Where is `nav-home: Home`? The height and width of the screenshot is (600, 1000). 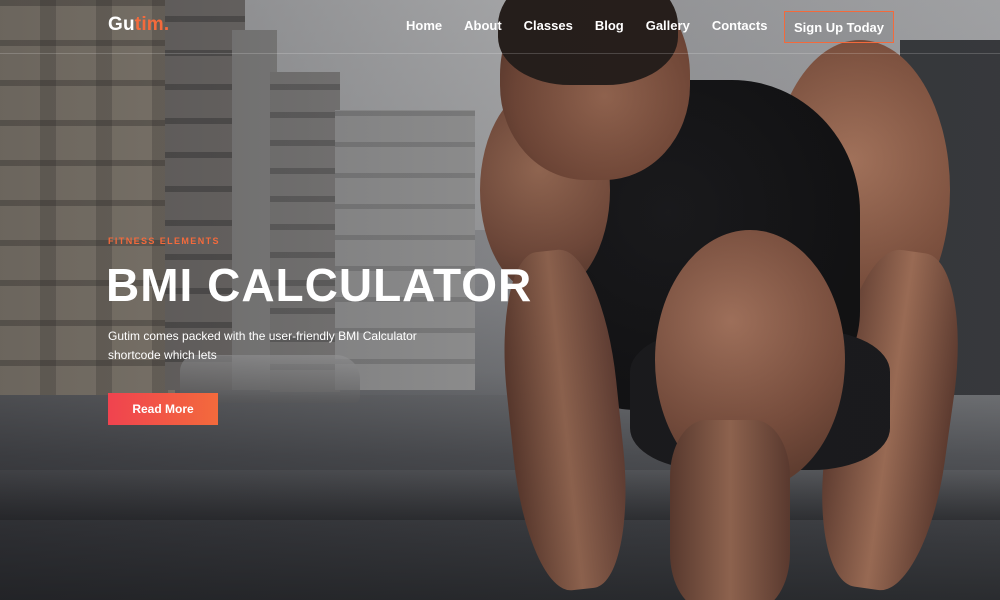
nav-home: Home is located at coordinates (424, 25).